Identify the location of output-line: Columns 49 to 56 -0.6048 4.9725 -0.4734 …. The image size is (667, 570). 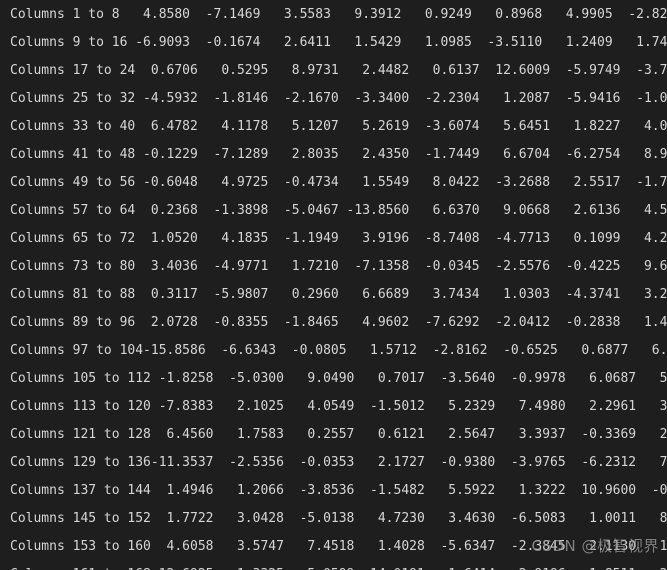
(338, 182).